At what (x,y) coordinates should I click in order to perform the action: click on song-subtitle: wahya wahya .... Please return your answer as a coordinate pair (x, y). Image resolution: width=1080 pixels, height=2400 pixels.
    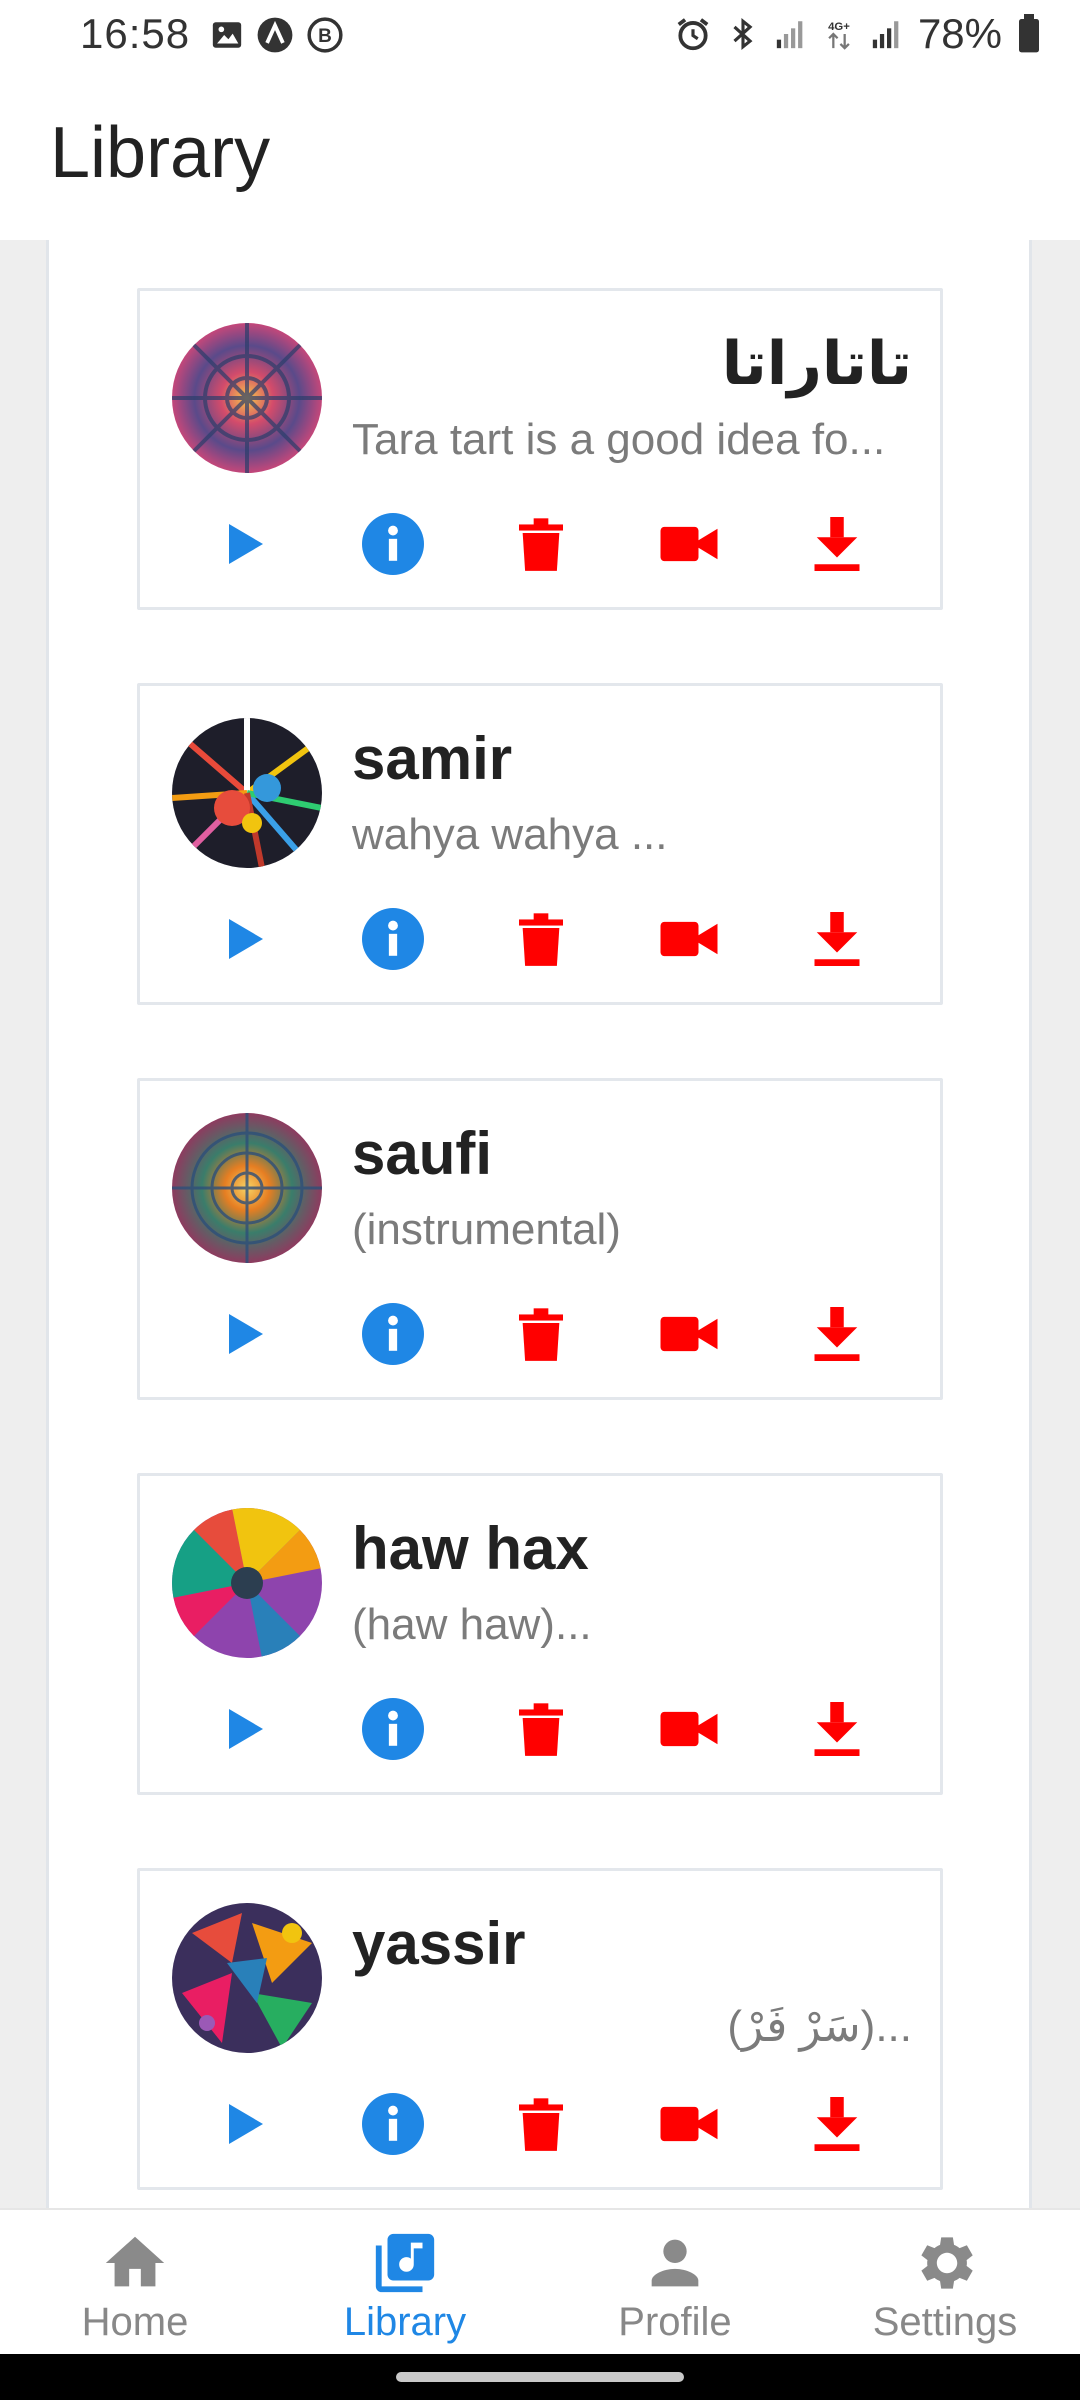
    Looking at the image, I should click on (510, 834).